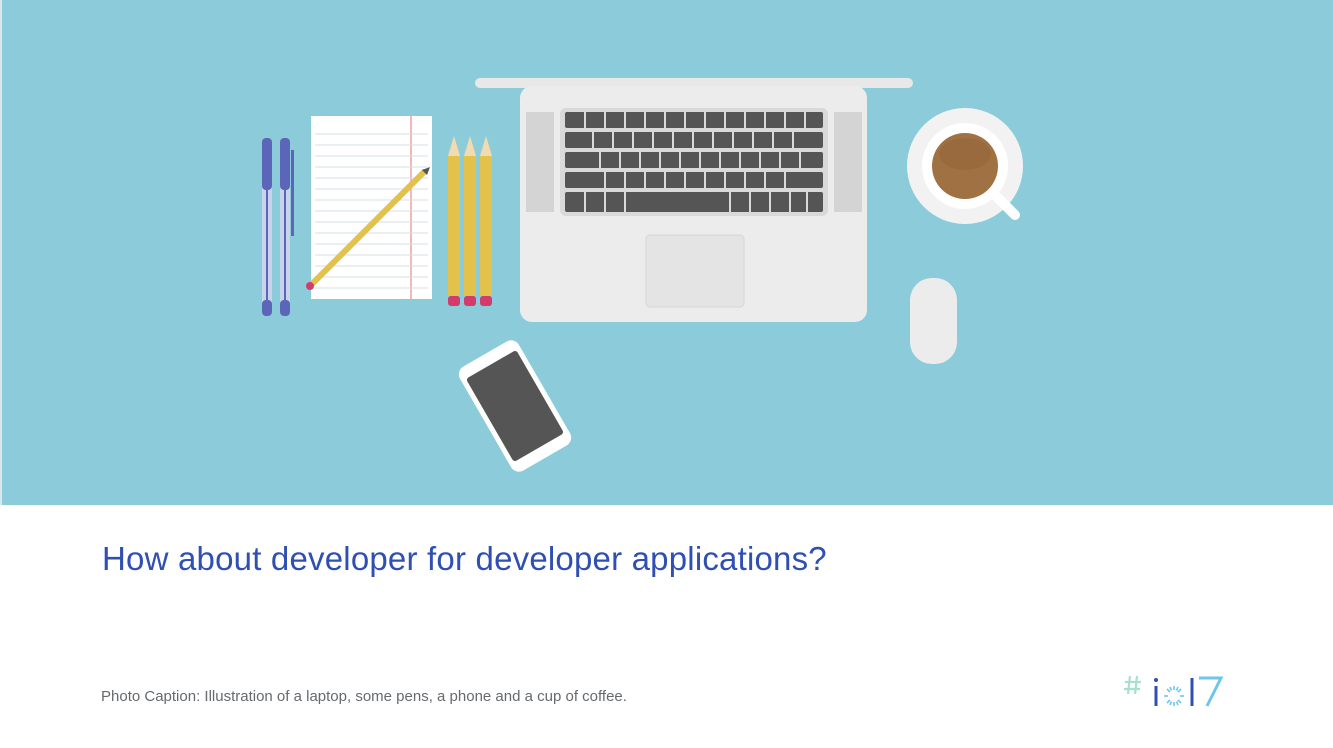  Describe the element at coordinates (515, 406) in the screenshot. I see `phone-icon` at that location.